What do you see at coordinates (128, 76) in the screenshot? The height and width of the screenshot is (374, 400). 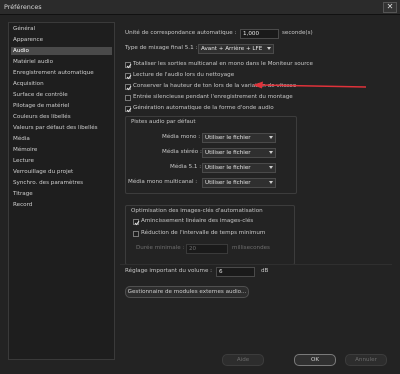 I see `checkbox-scrub-audio` at bounding box center [128, 76].